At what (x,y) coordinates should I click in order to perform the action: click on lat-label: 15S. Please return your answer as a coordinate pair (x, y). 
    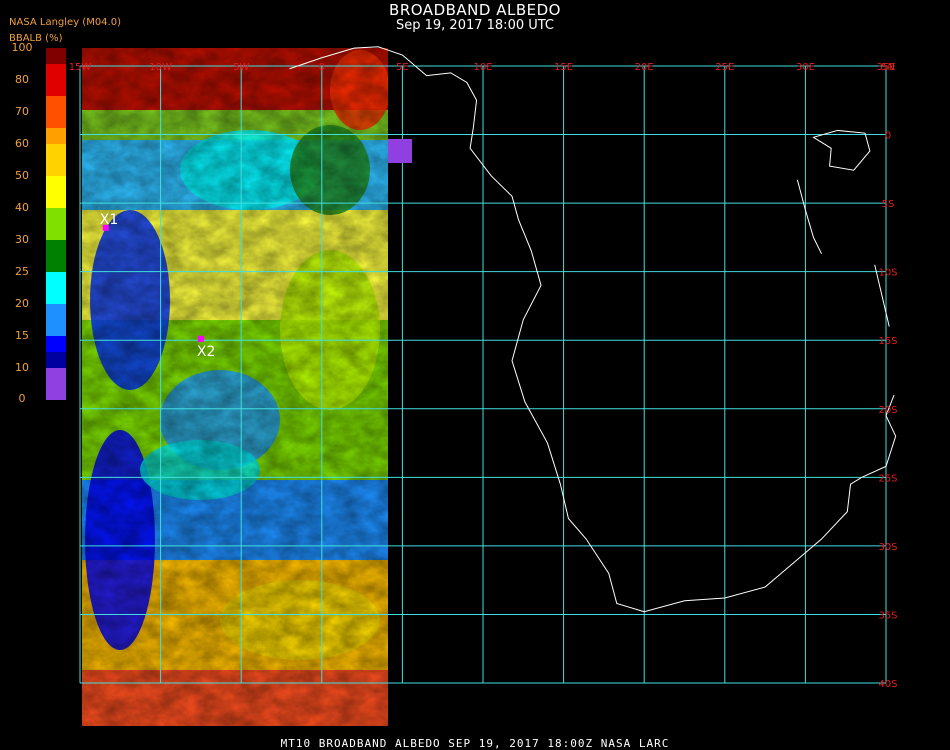
    Looking at the image, I should click on (887, 341).